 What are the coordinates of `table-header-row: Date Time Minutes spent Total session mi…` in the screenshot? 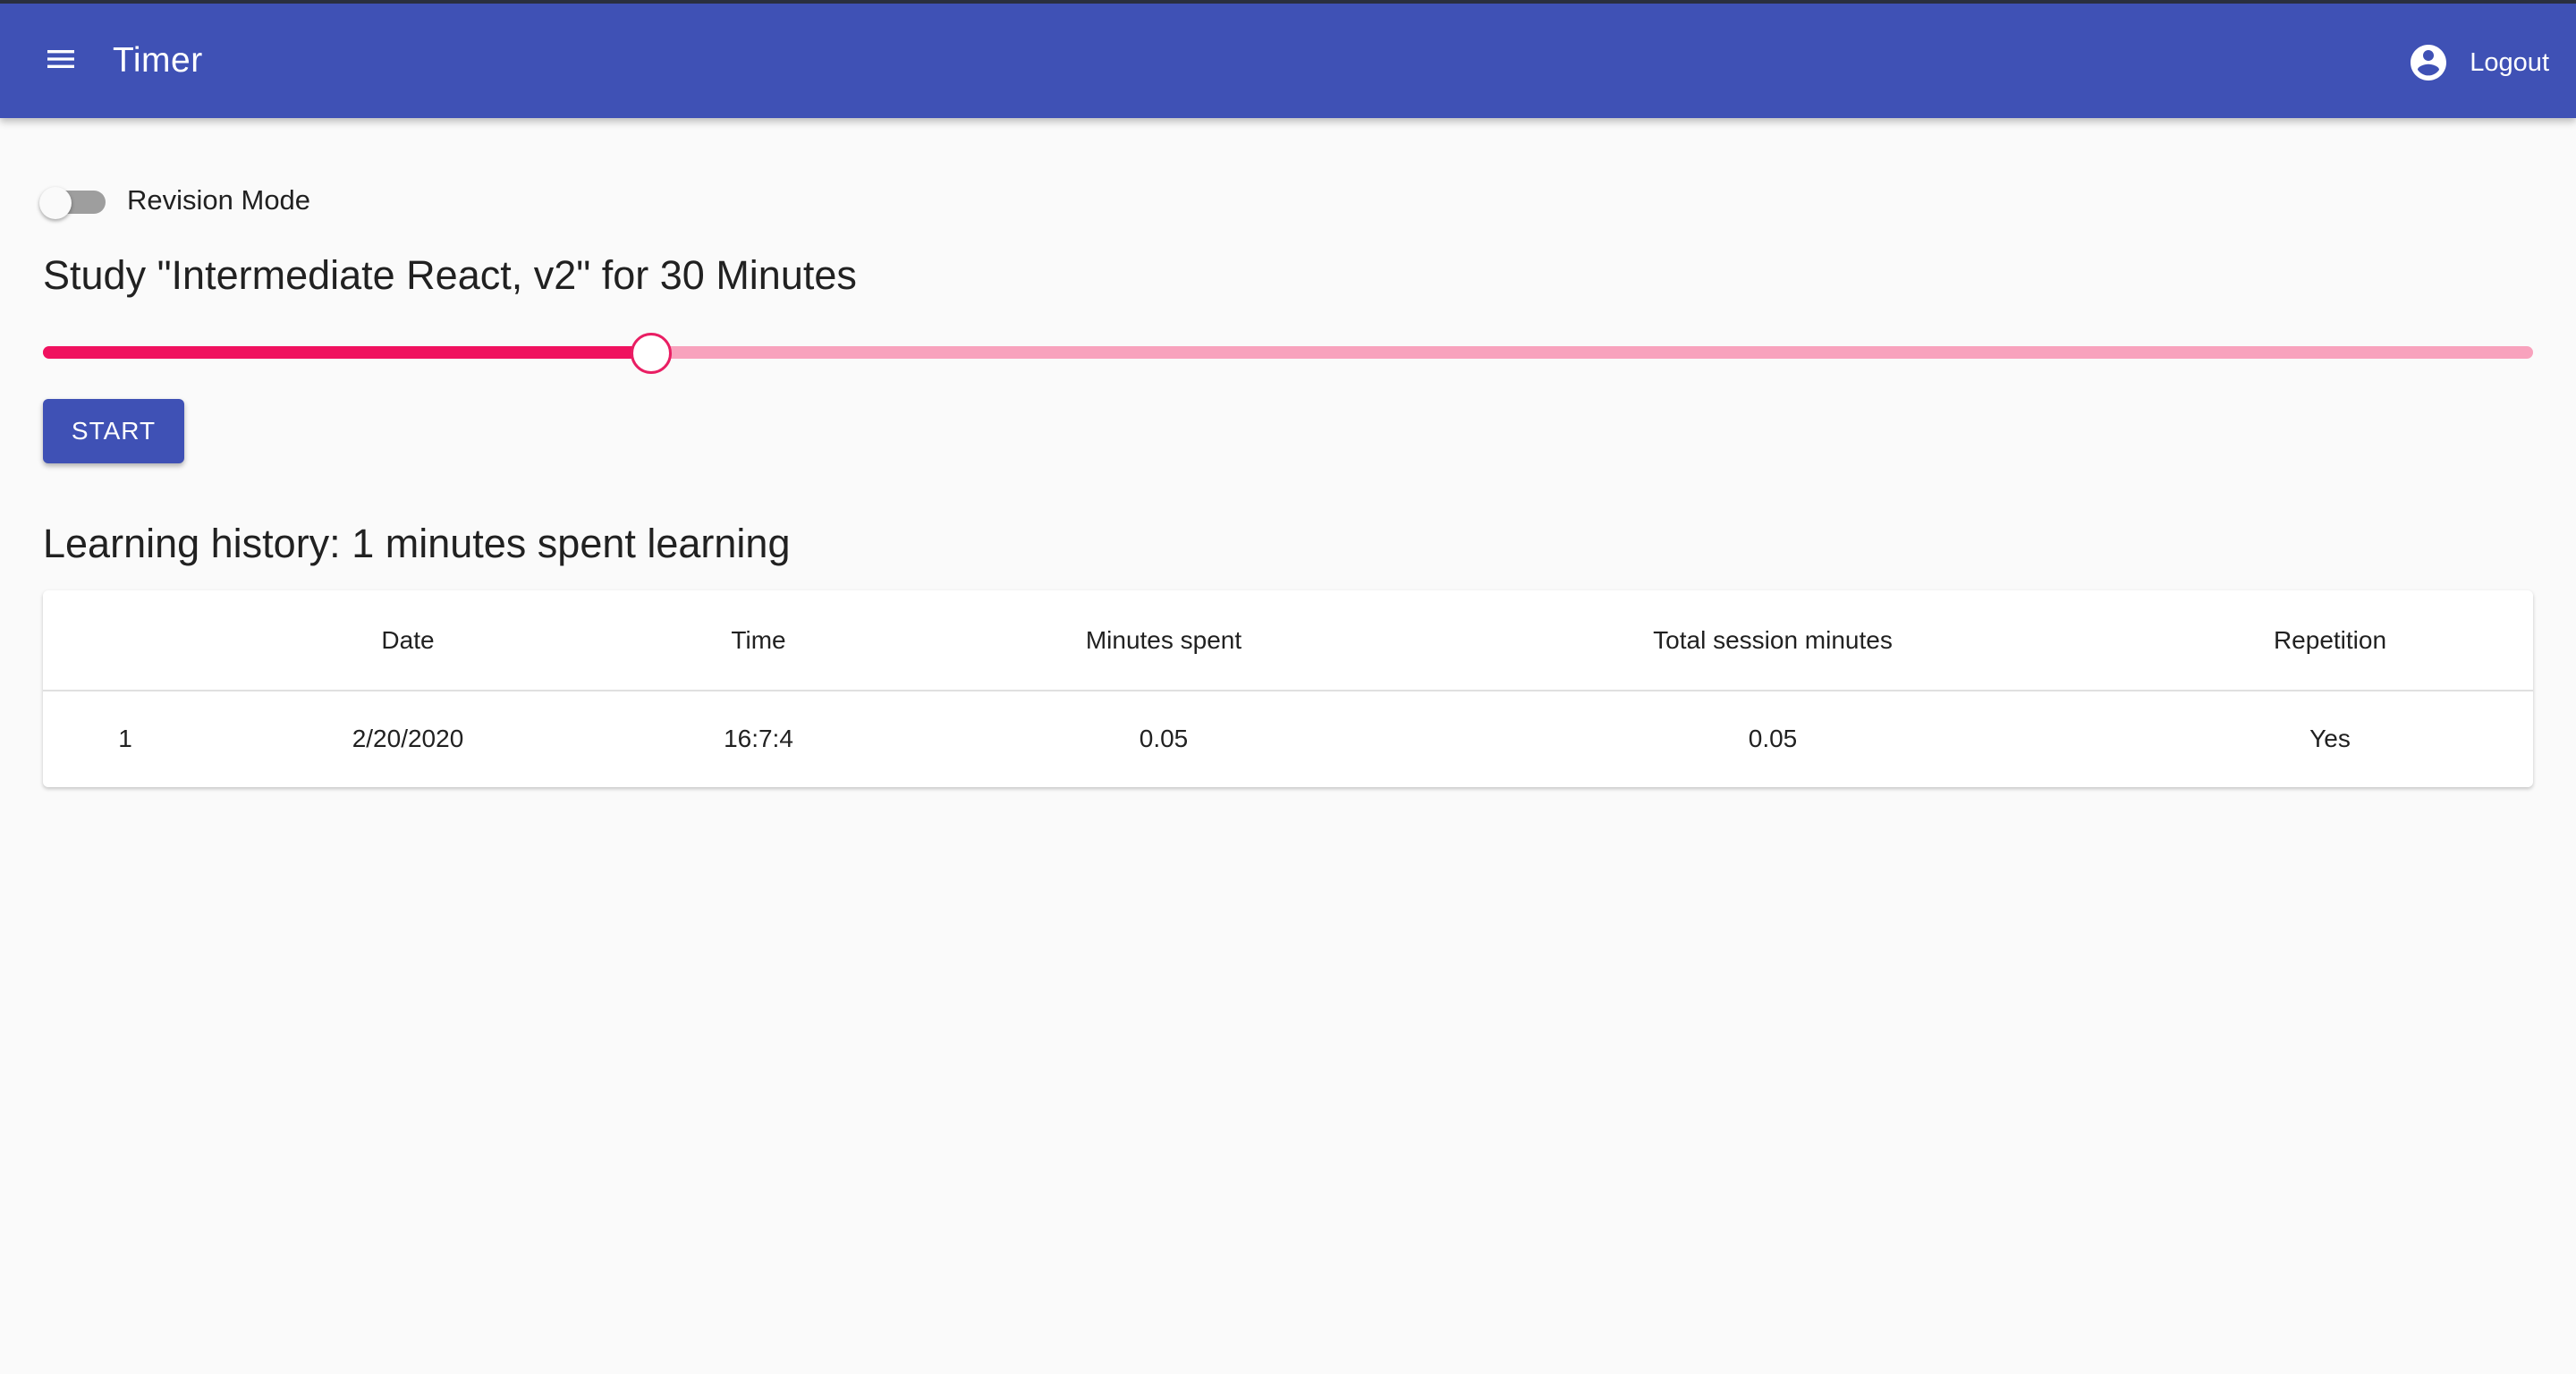 It's located at (1288, 640).